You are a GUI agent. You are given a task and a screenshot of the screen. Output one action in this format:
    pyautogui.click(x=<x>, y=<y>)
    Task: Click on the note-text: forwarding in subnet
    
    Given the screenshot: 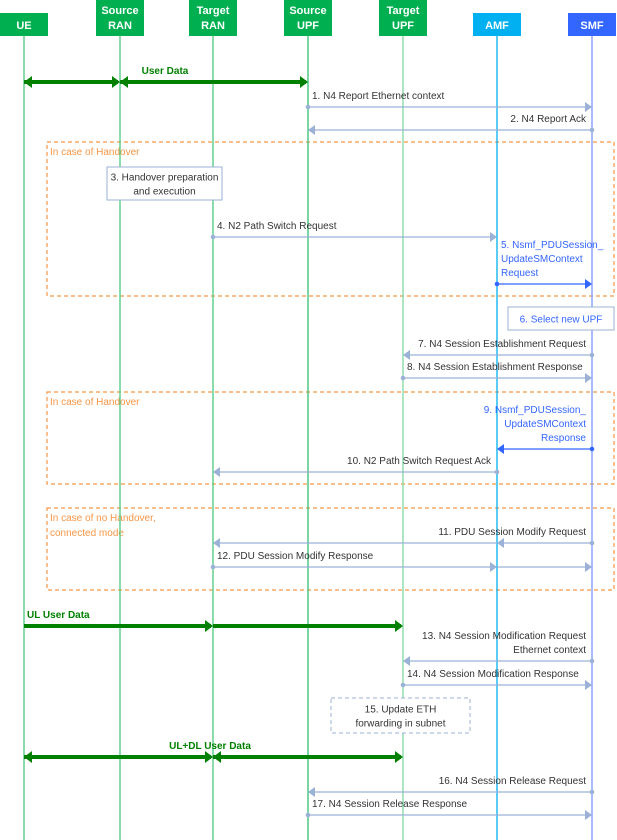 What is the action you would take?
    pyautogui.click(x=400, y=724)
    